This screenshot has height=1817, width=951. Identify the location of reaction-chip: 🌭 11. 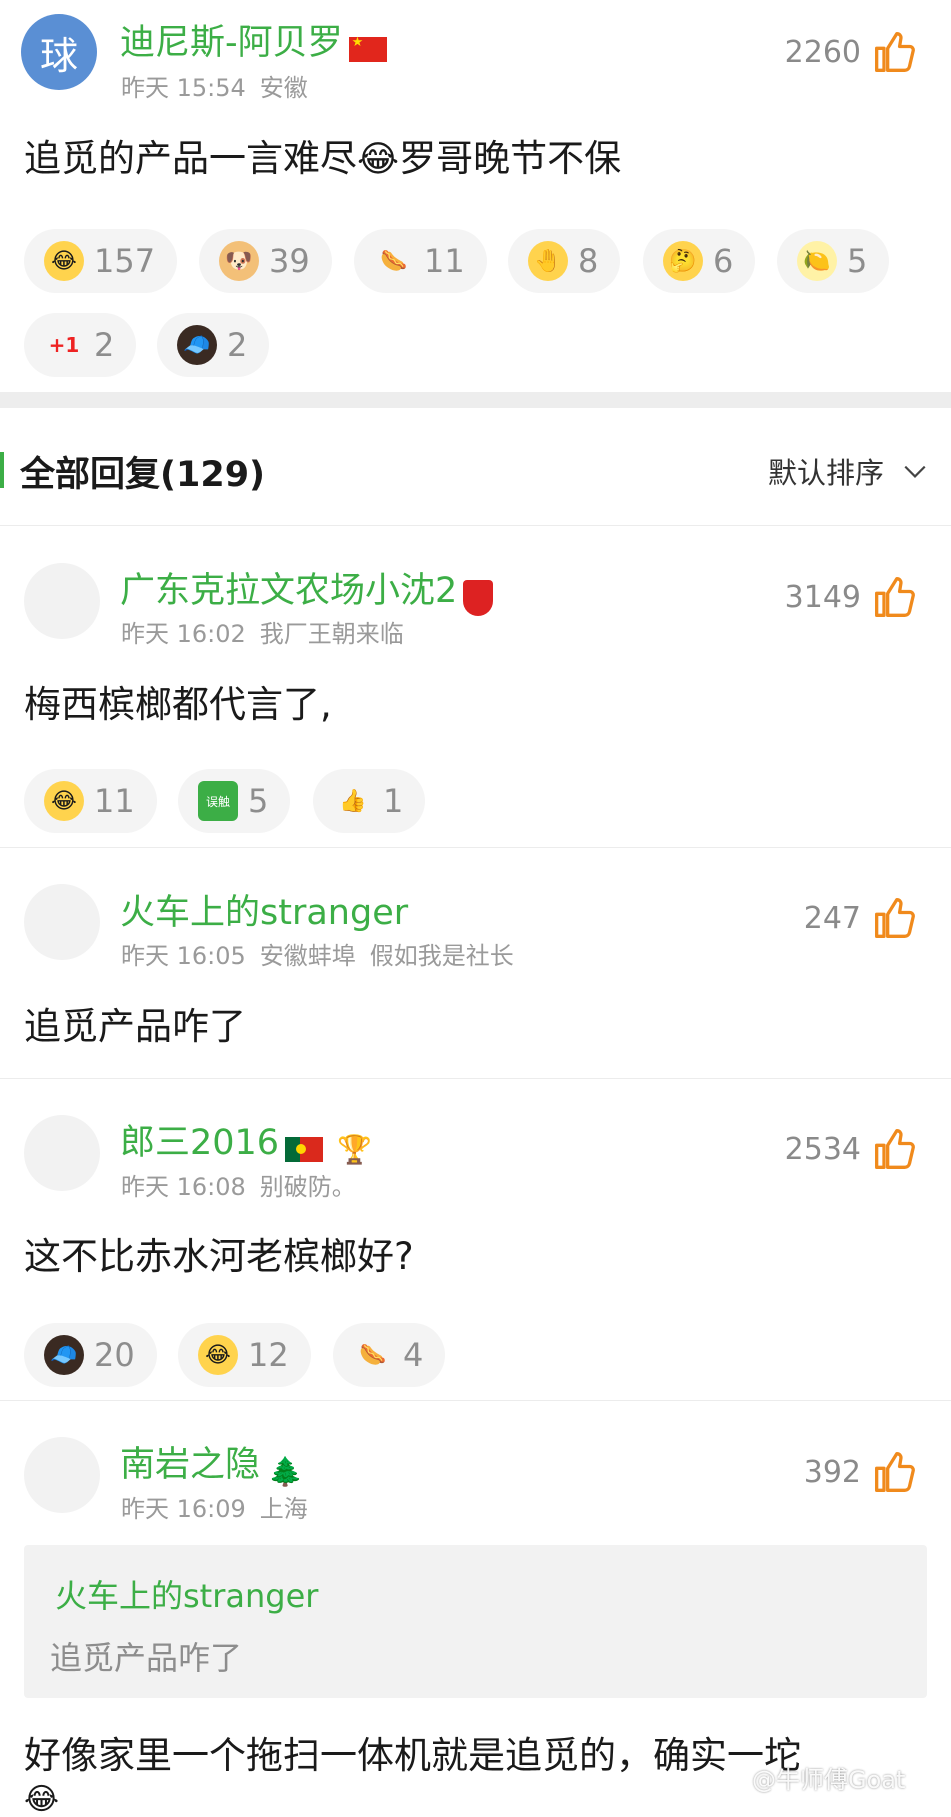
(420, 261).